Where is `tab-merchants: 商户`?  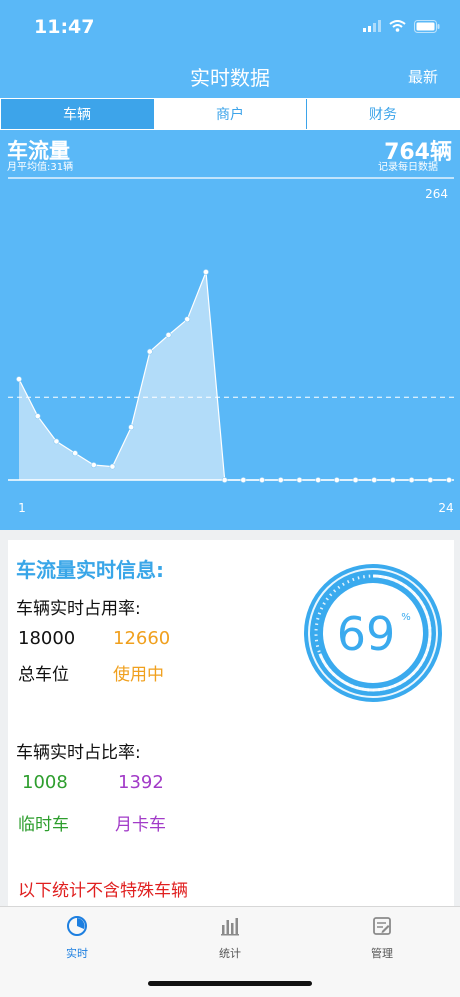 tab-merchants: 商户 is located at coordinates (230, 114).